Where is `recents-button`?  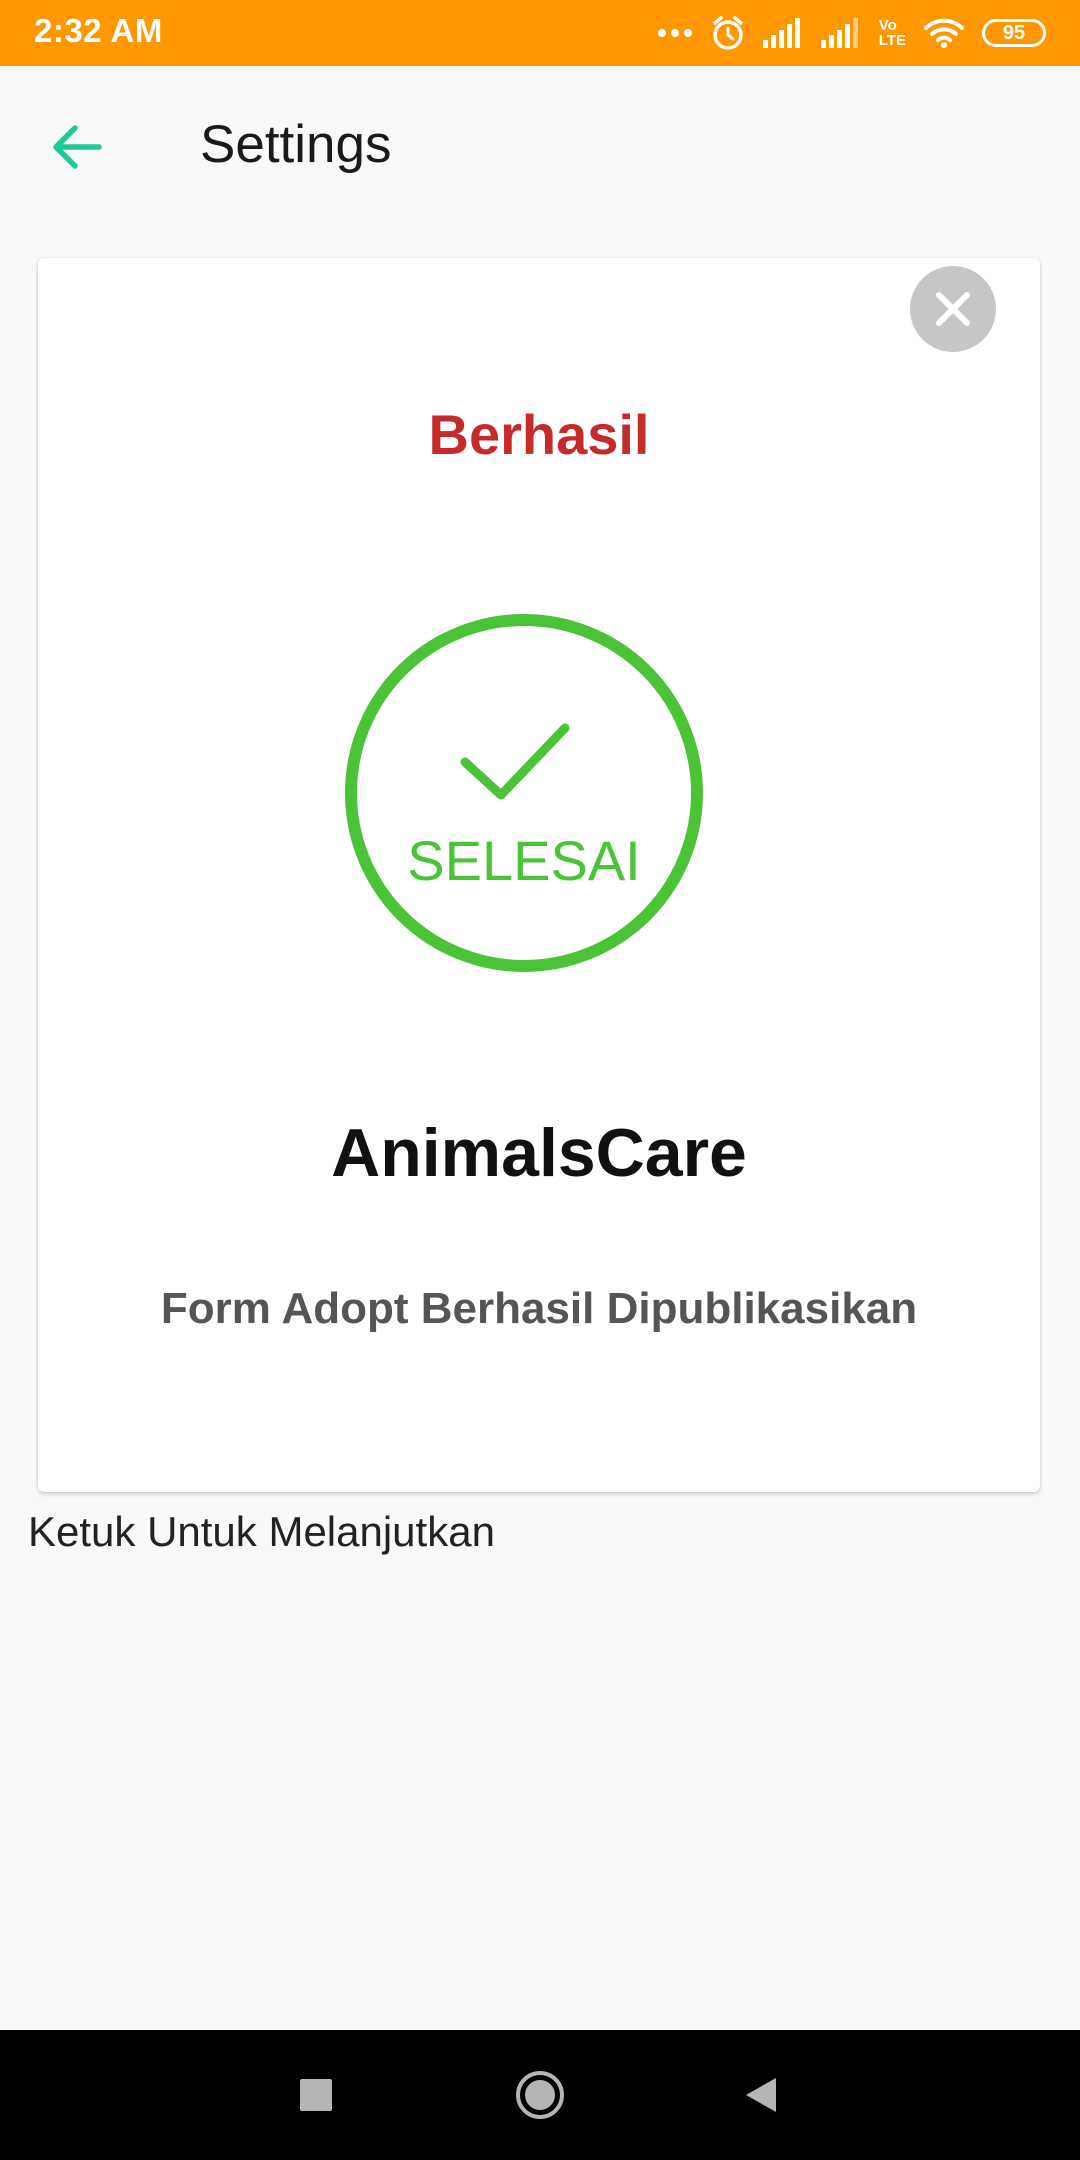
recents-button is located at coordinates (316, 2095).